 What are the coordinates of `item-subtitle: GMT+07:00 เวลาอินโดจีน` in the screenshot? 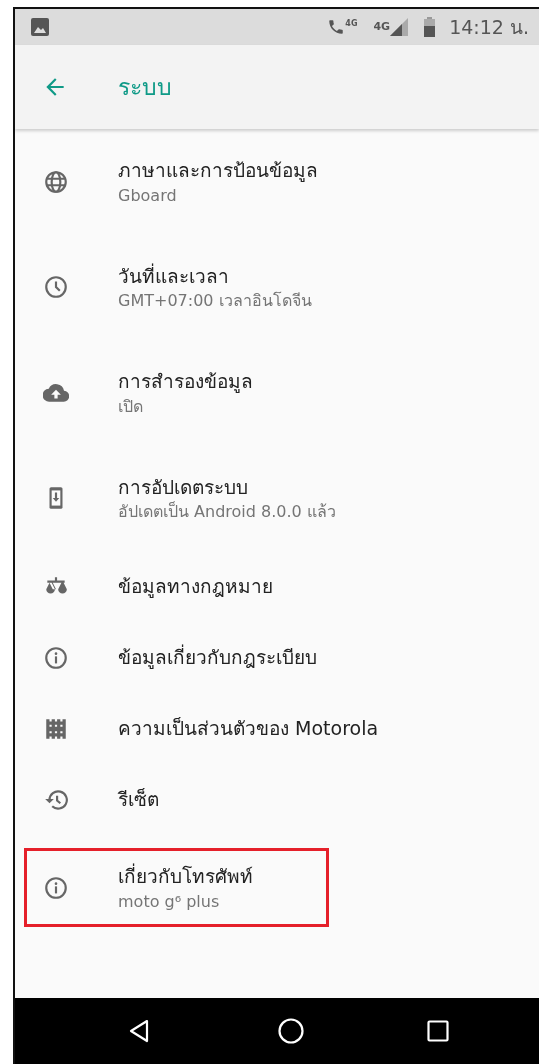 It's located at (215, 301).